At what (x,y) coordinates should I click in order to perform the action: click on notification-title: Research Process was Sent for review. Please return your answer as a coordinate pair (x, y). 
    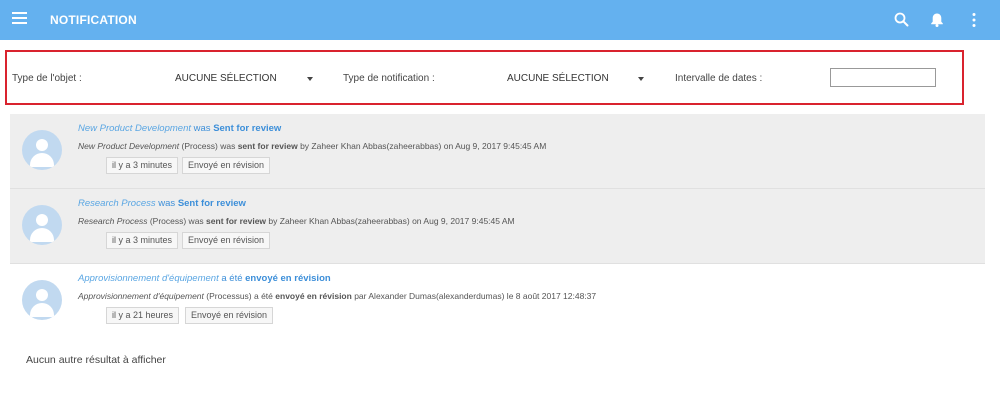
    Looking at the image, I should click on (162, 203).